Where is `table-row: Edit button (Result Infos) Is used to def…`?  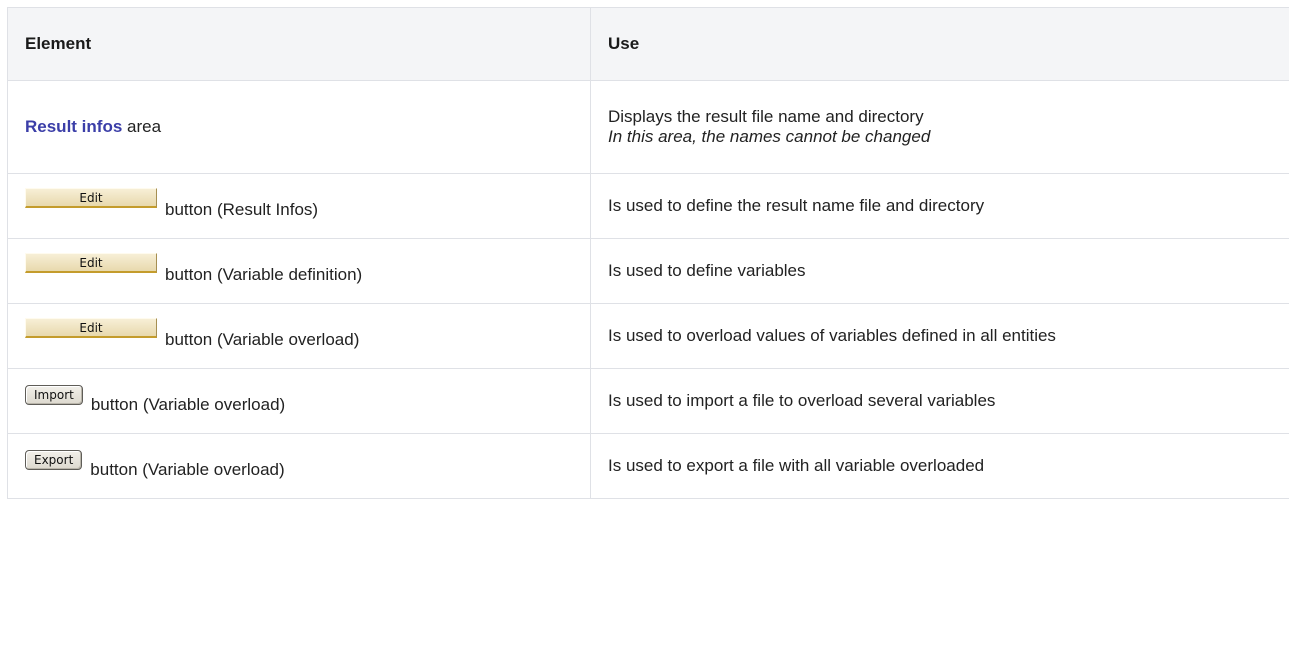 table-row: Edit button (Result Infos) Is used to def… is located at coordinates (648, 206).